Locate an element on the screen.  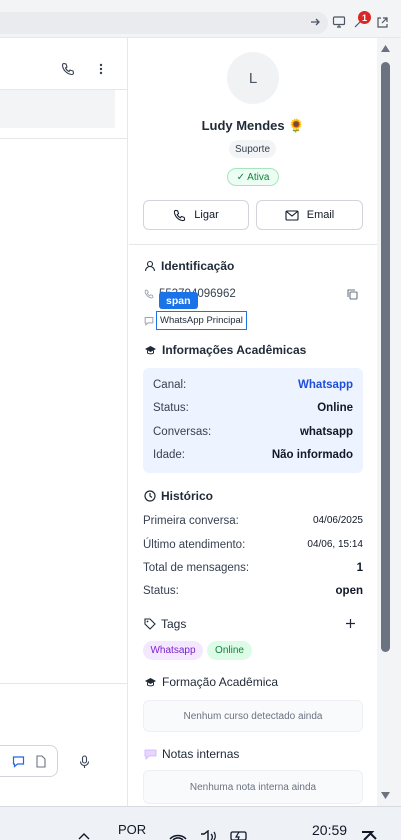
education-empty-state: Nenhum curso detectado ainda is located at coordinates (253, 716).